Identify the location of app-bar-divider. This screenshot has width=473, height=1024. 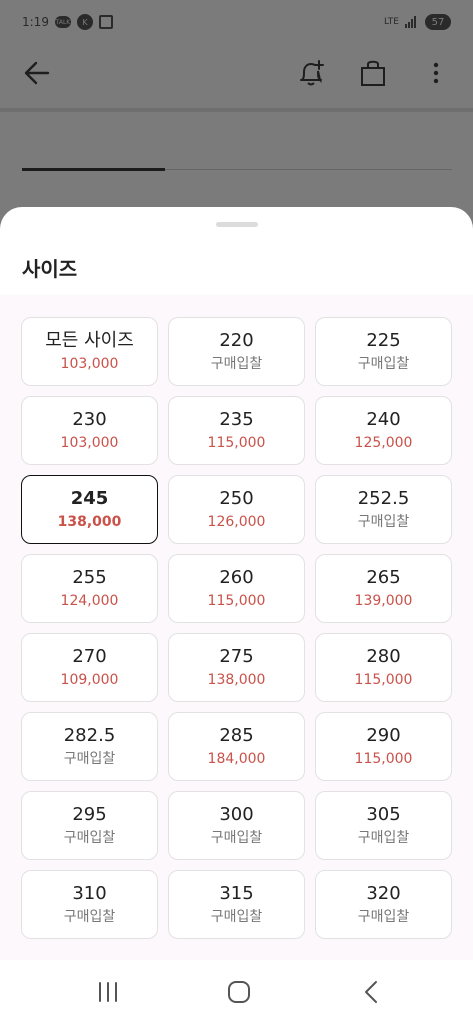
(236, 110).